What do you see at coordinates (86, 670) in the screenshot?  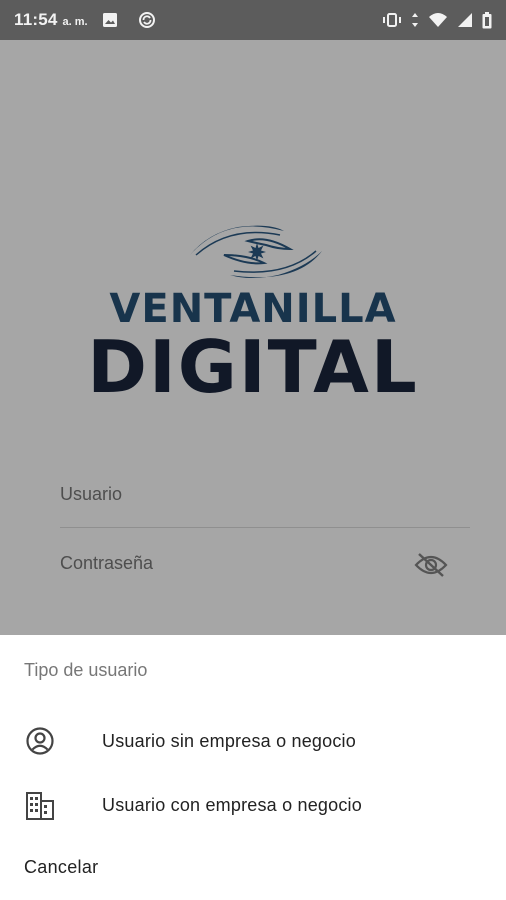 I see `sheet-title: Tipo de usuario` at bounding box center [86, 670].